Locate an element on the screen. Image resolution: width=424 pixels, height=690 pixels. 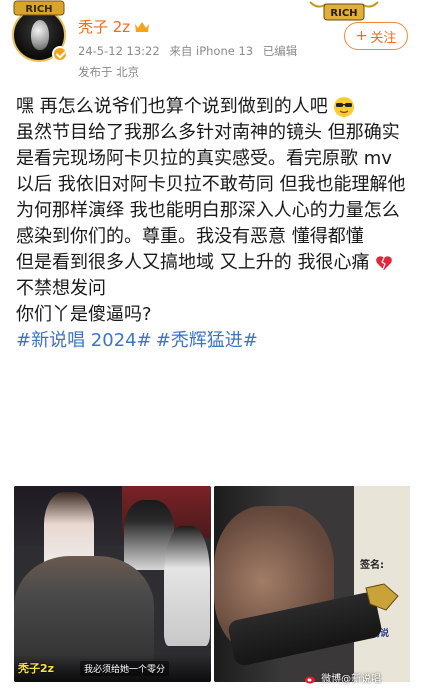
follow-label: 关注 is located at coordinates (383, 38).